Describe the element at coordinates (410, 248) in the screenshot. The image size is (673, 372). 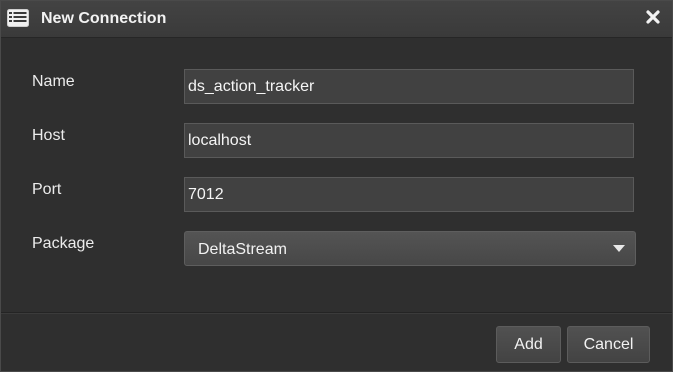
I see `package-select: DeltaStream` at that location.